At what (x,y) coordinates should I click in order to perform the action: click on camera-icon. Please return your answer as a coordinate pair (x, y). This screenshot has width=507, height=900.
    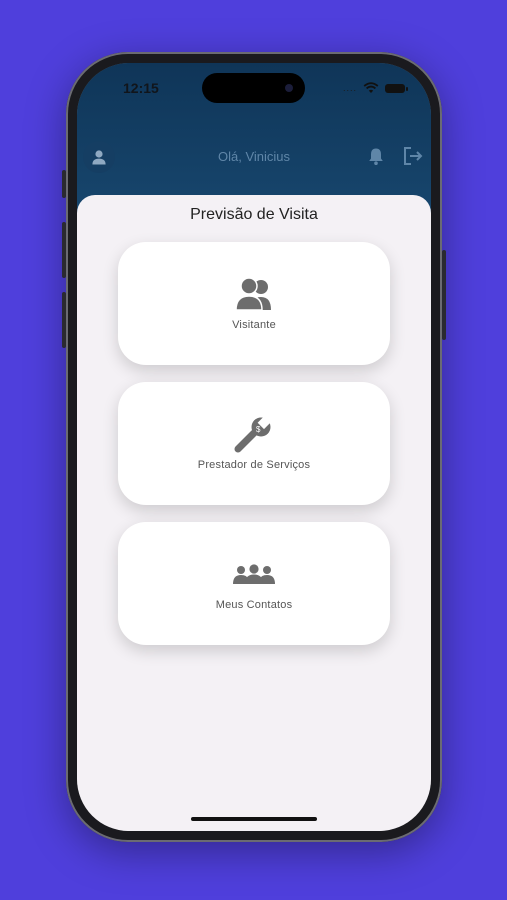
    Looking at the image, I should click on (289, 88).